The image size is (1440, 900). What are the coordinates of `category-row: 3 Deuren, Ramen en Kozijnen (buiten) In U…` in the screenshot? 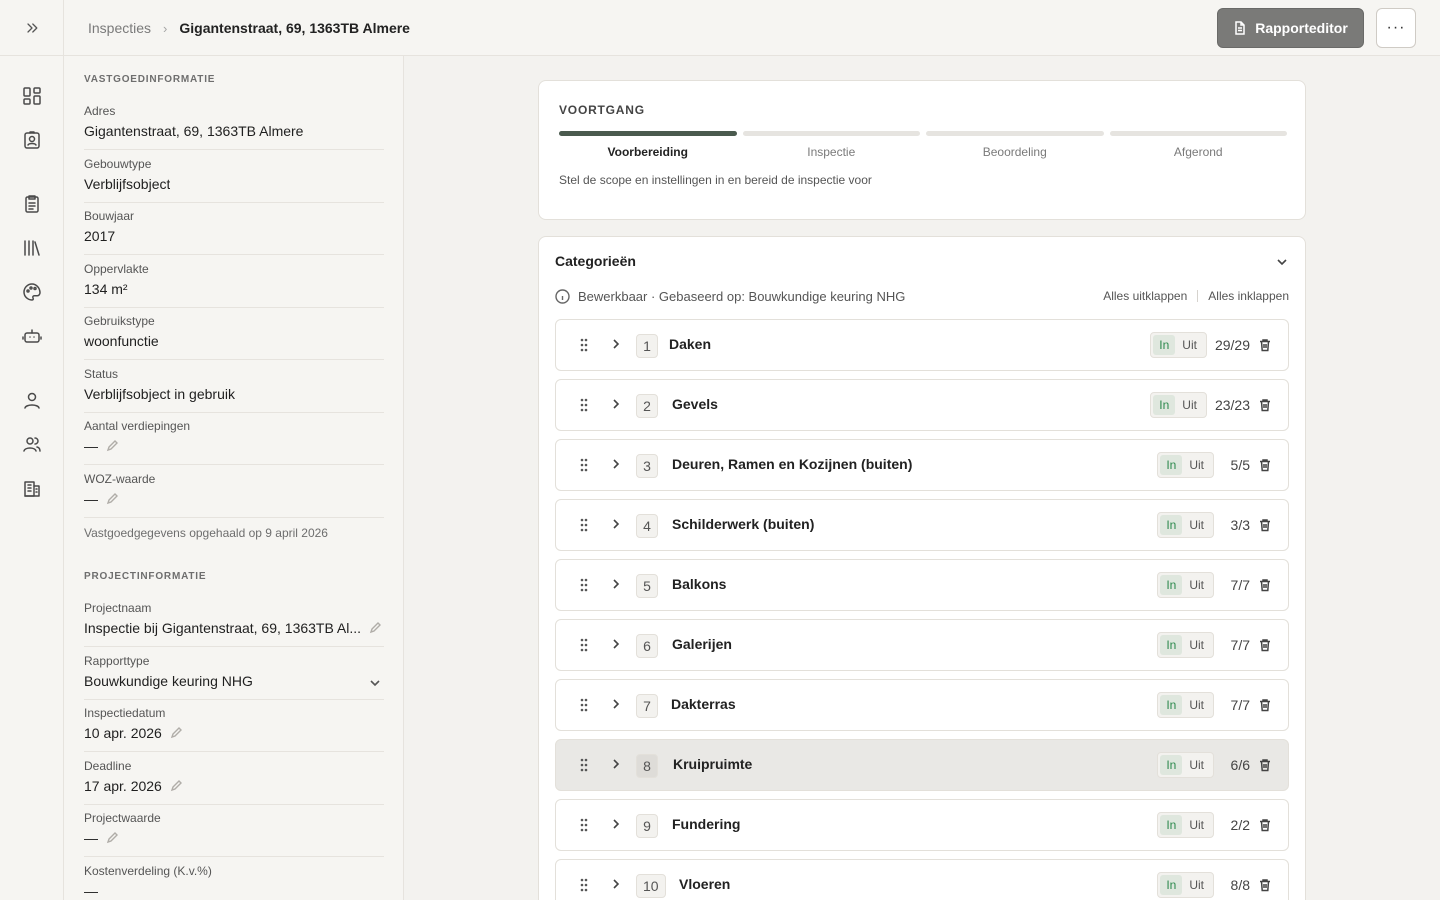 It's located at (922, 465).